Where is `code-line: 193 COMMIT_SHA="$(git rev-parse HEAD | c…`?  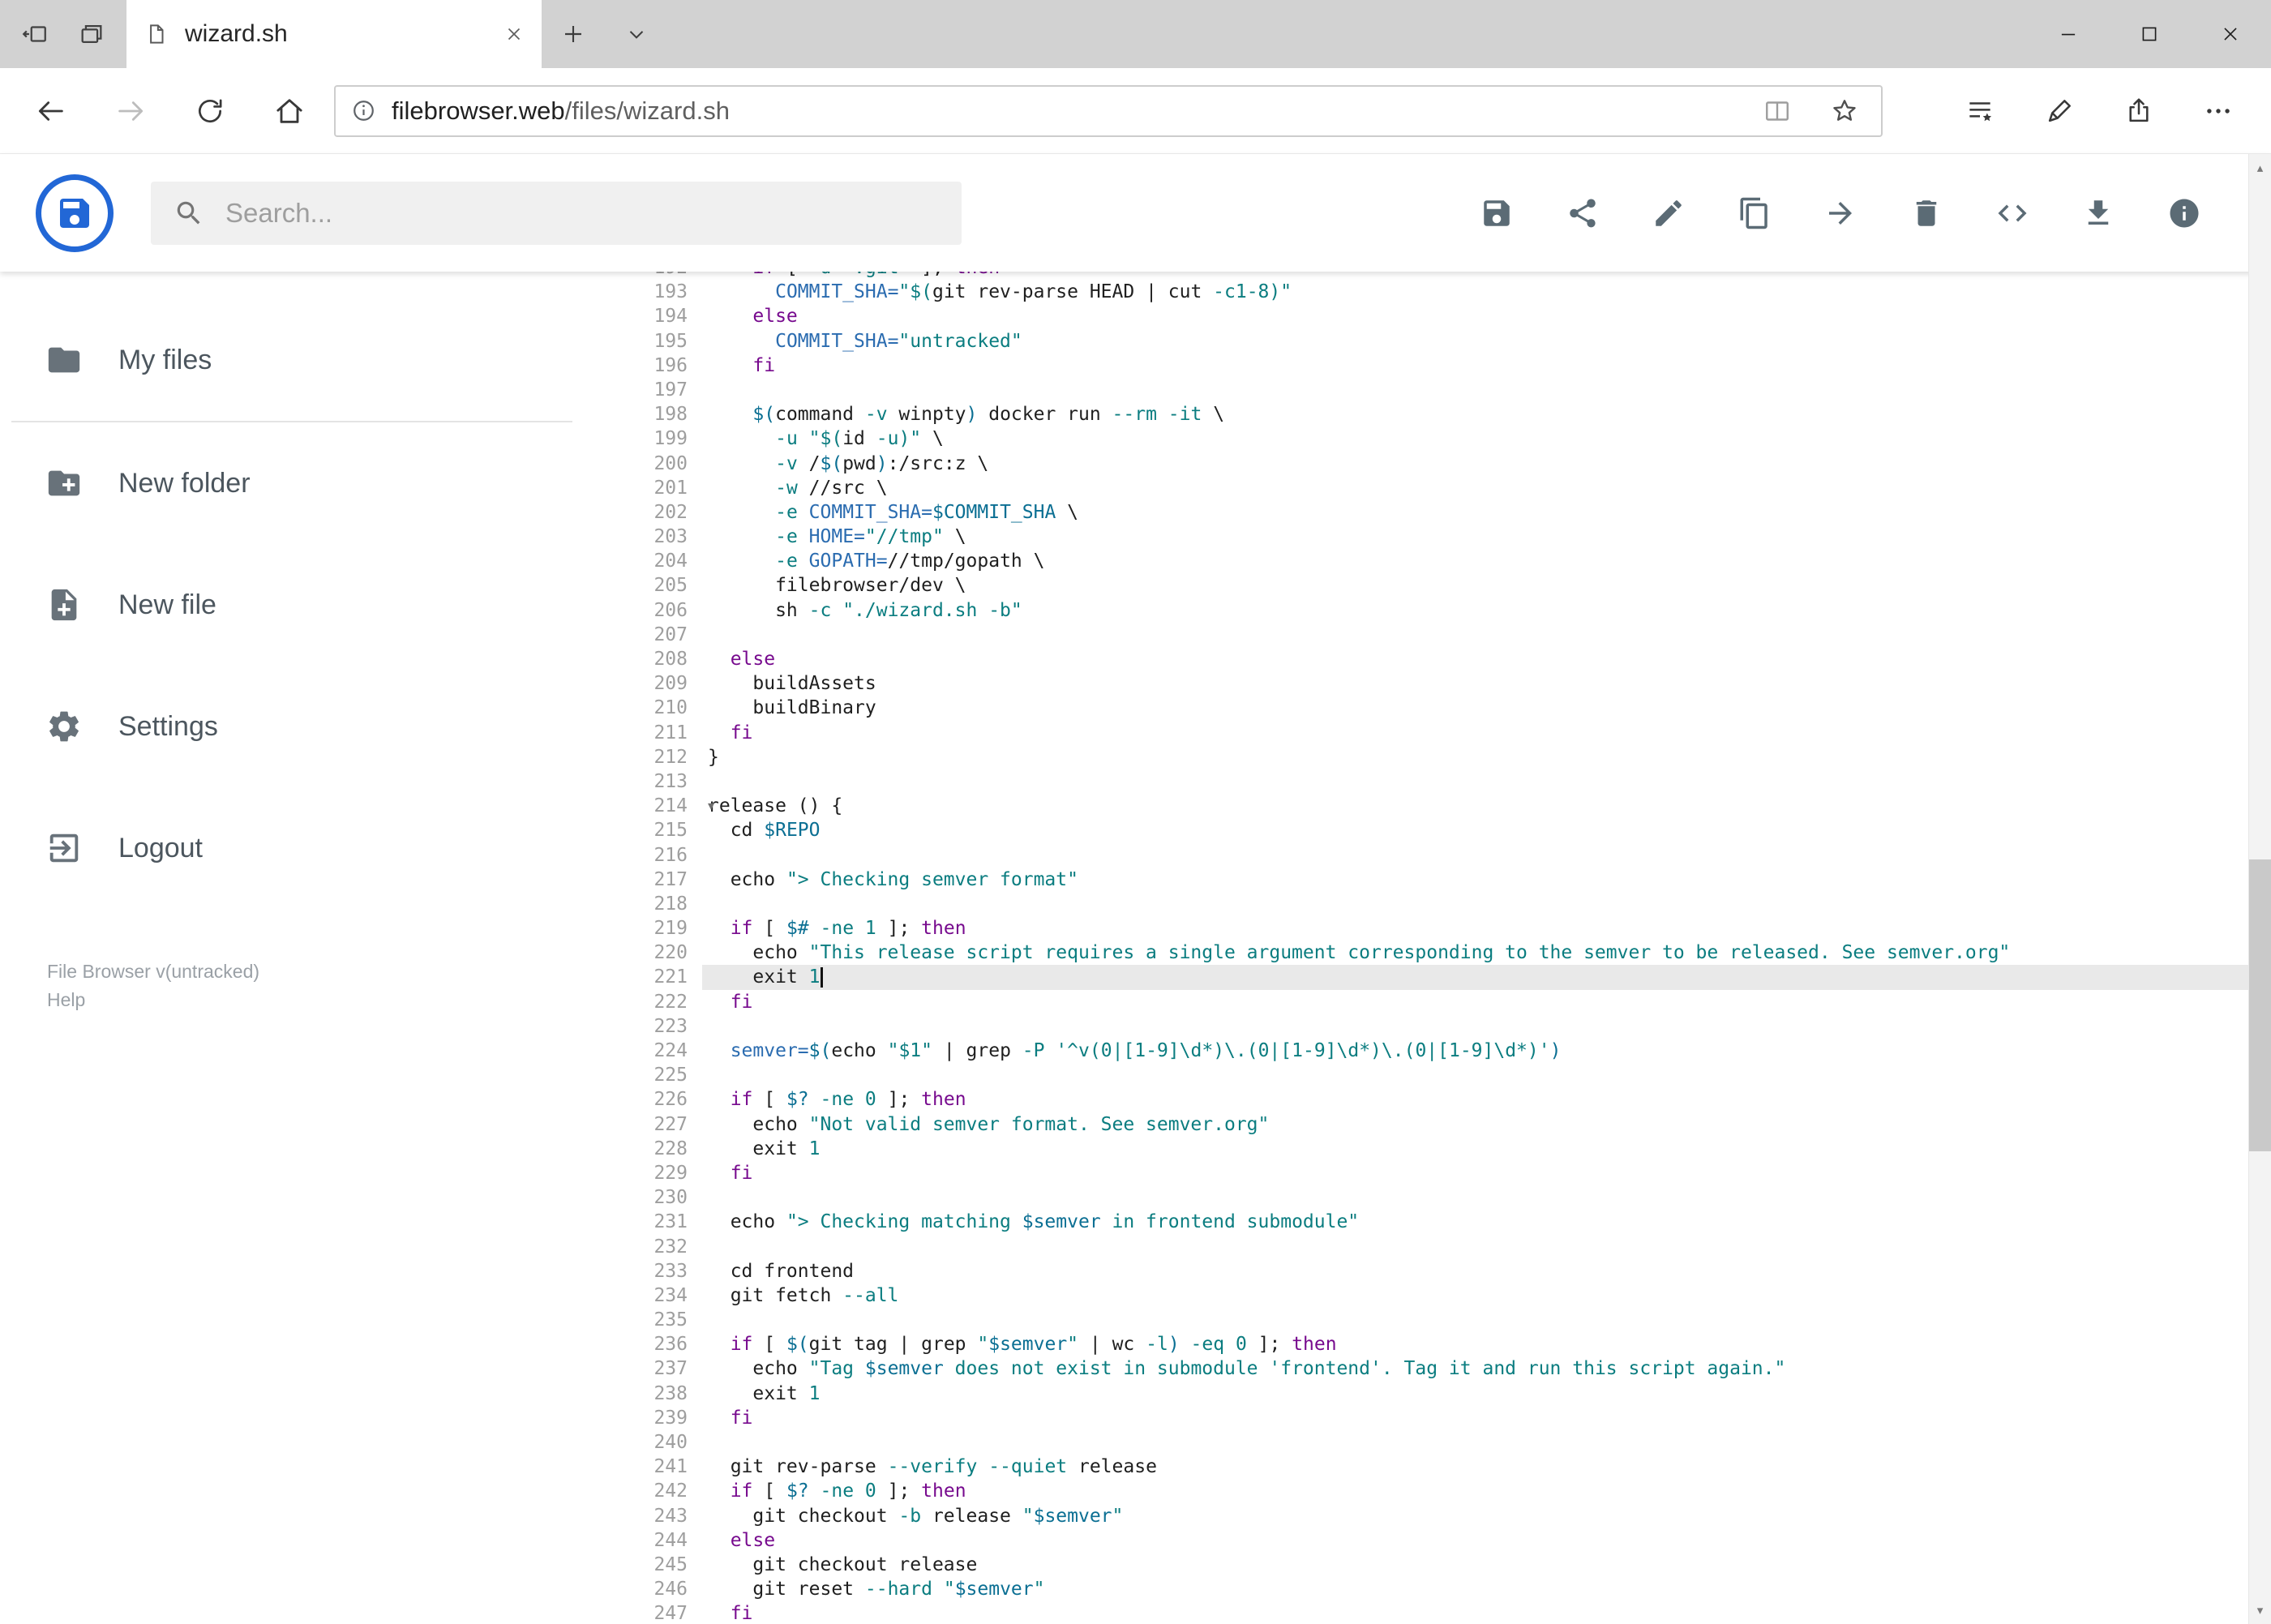 code-line: 193 COMMIT_SHA="$(git rev-parse HEAD | c… is located at coordinates (1416, 292).